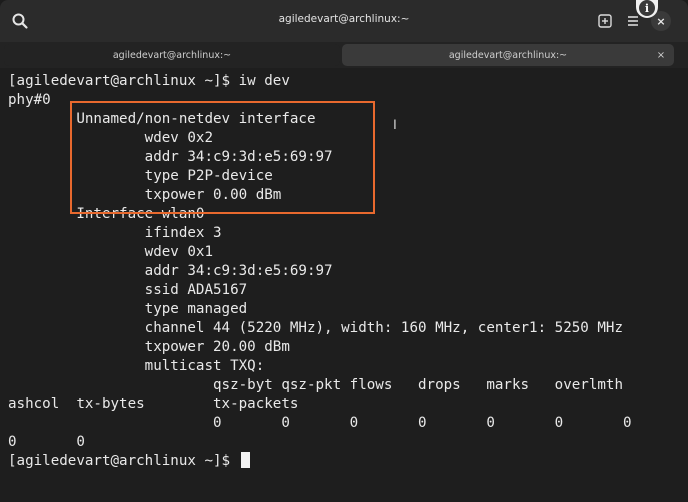  I want to click on terminal-line: ifindex 3, so click(115, 233).